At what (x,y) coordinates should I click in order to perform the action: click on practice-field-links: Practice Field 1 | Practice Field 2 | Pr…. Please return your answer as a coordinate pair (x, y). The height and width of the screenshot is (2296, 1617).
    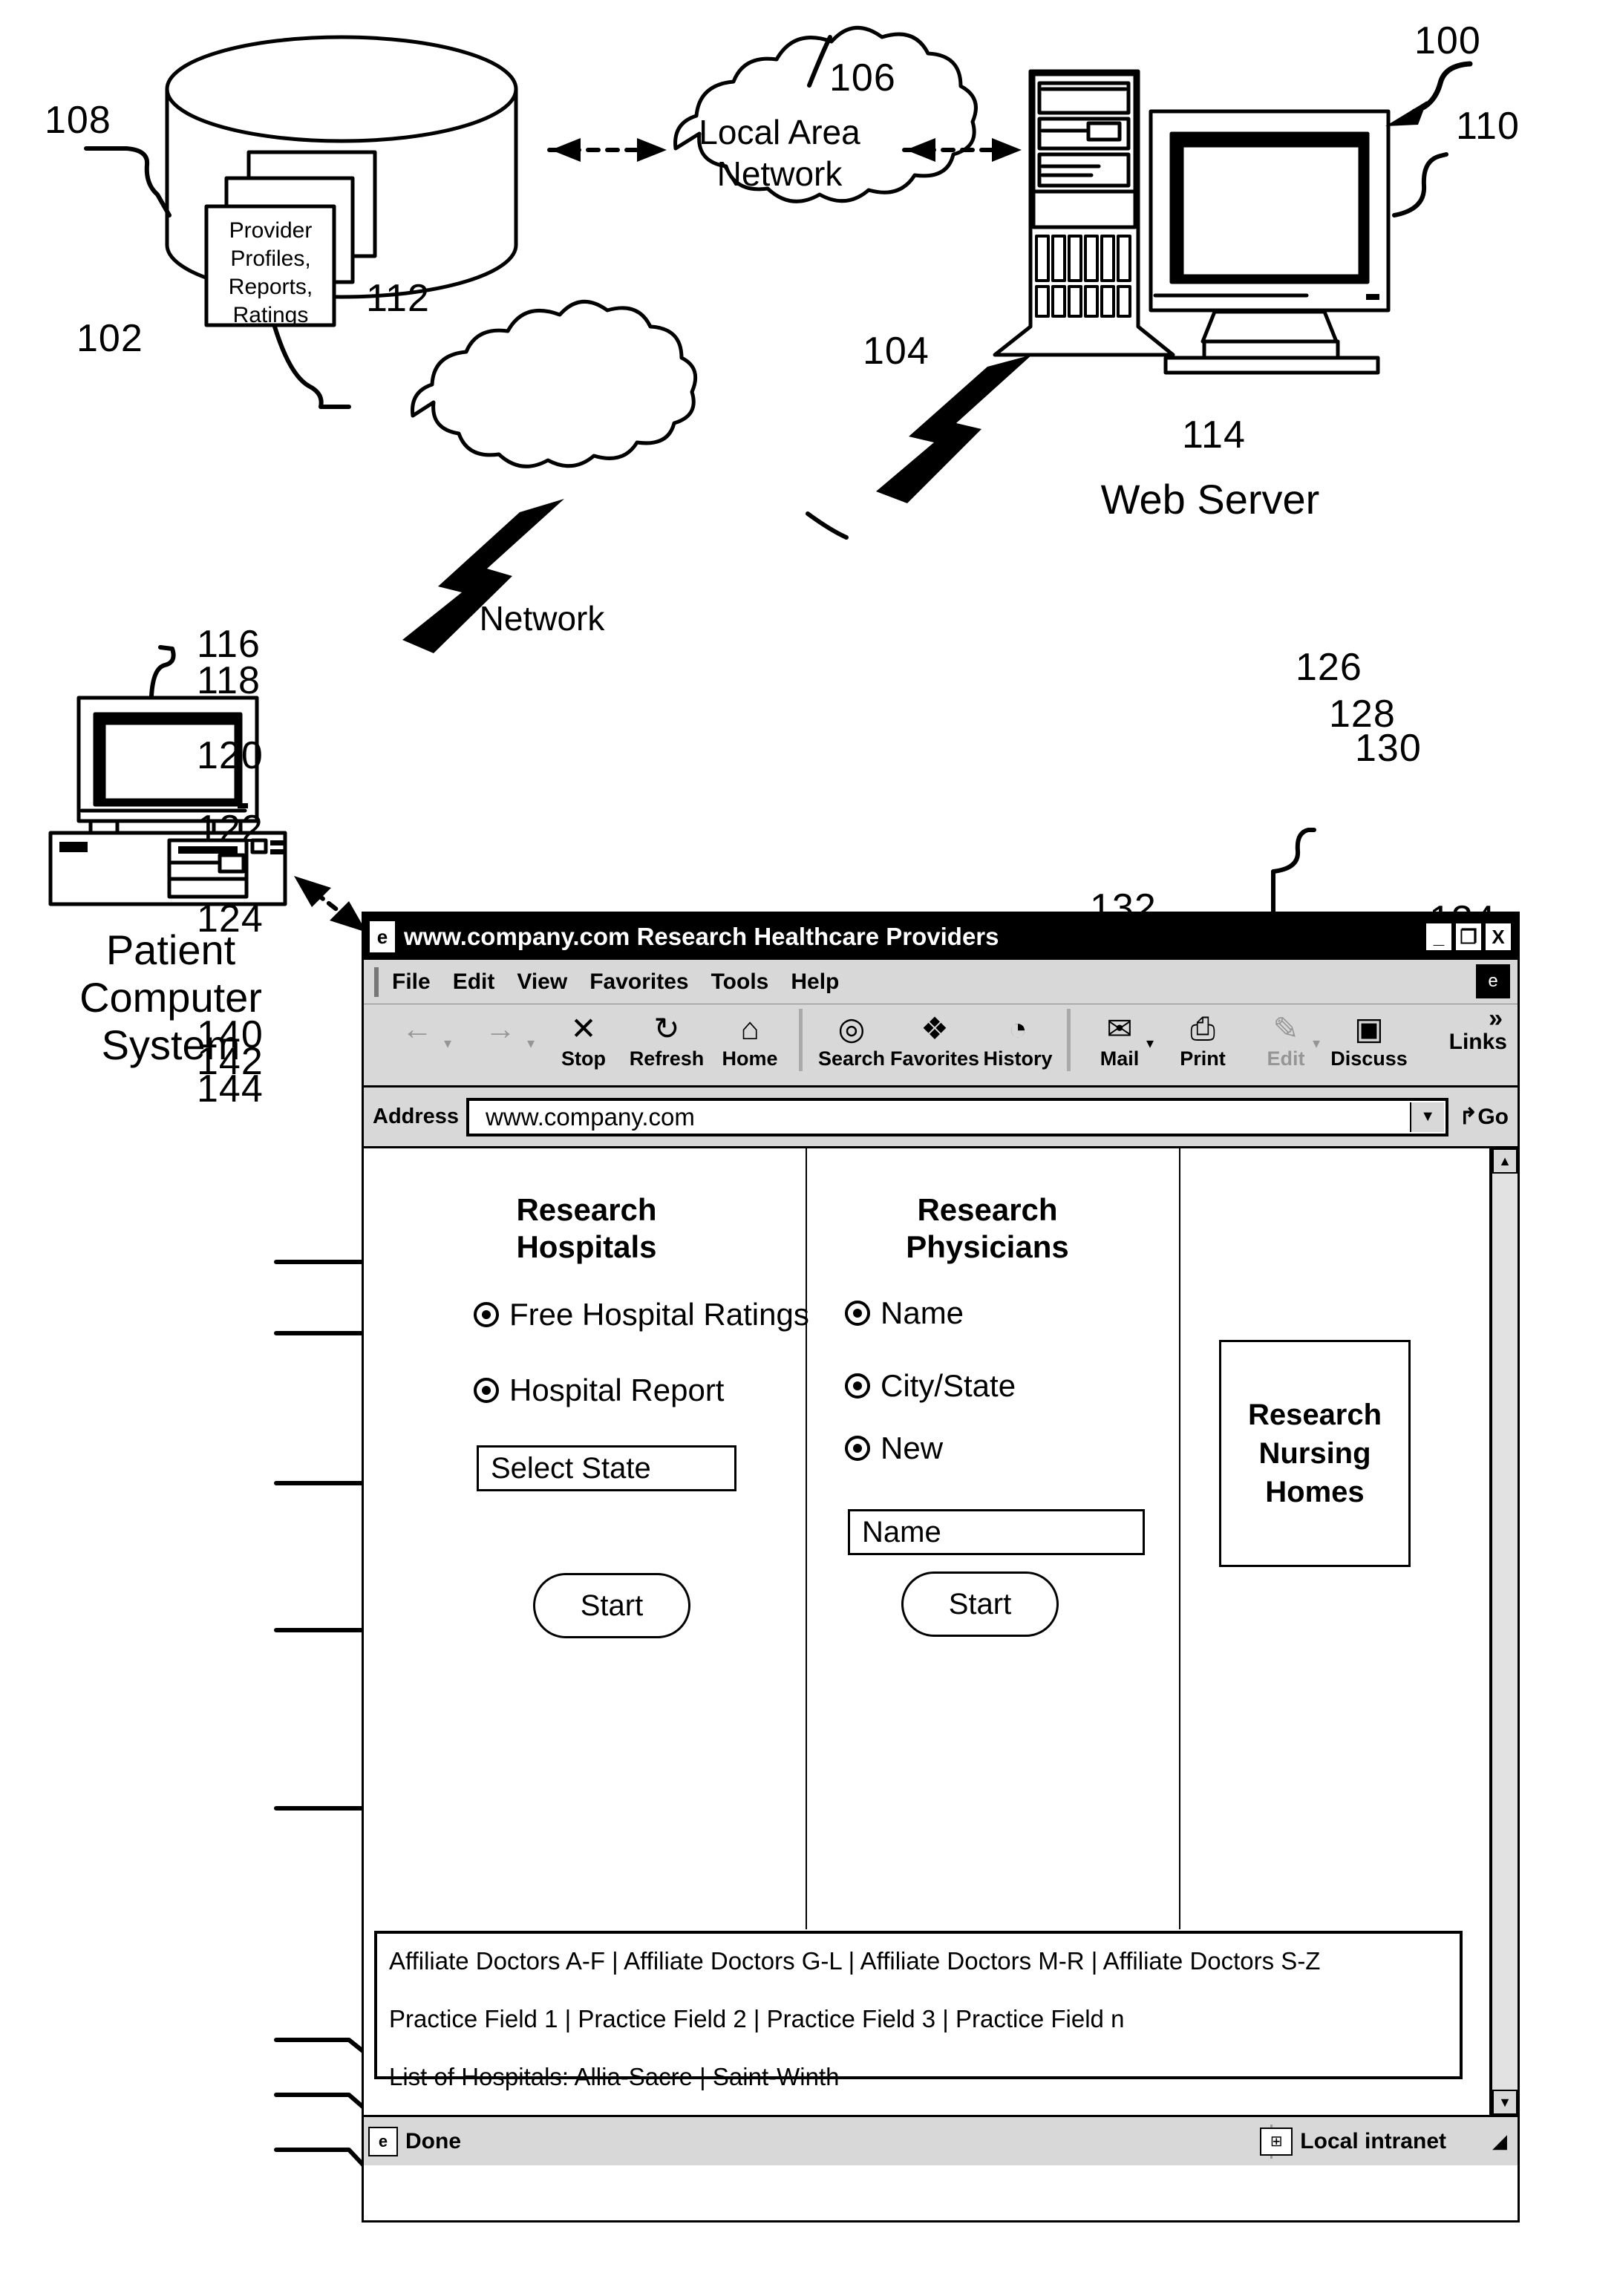
    Looking at the image, I should click on (924, 2019).